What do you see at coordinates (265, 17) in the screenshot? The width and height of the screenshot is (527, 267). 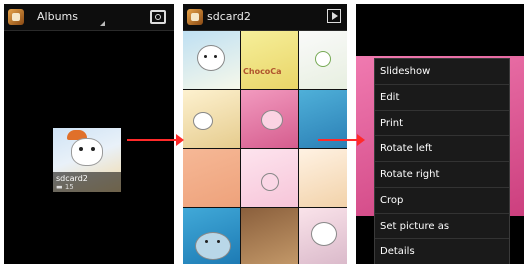 I see `action-bar: sdcard2` at bounding box center [265, 17].